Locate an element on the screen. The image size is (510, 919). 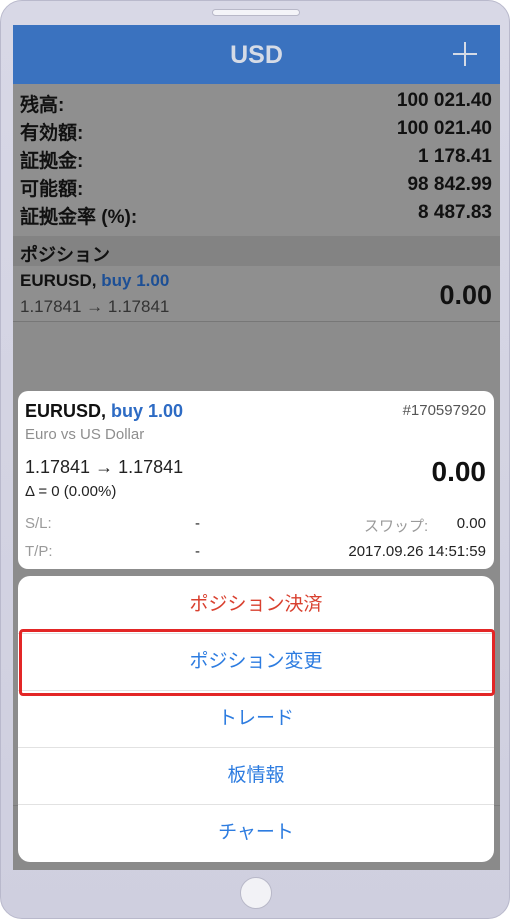
detail-description: Euro vs US Dollar is located at coordinates (85, 434).